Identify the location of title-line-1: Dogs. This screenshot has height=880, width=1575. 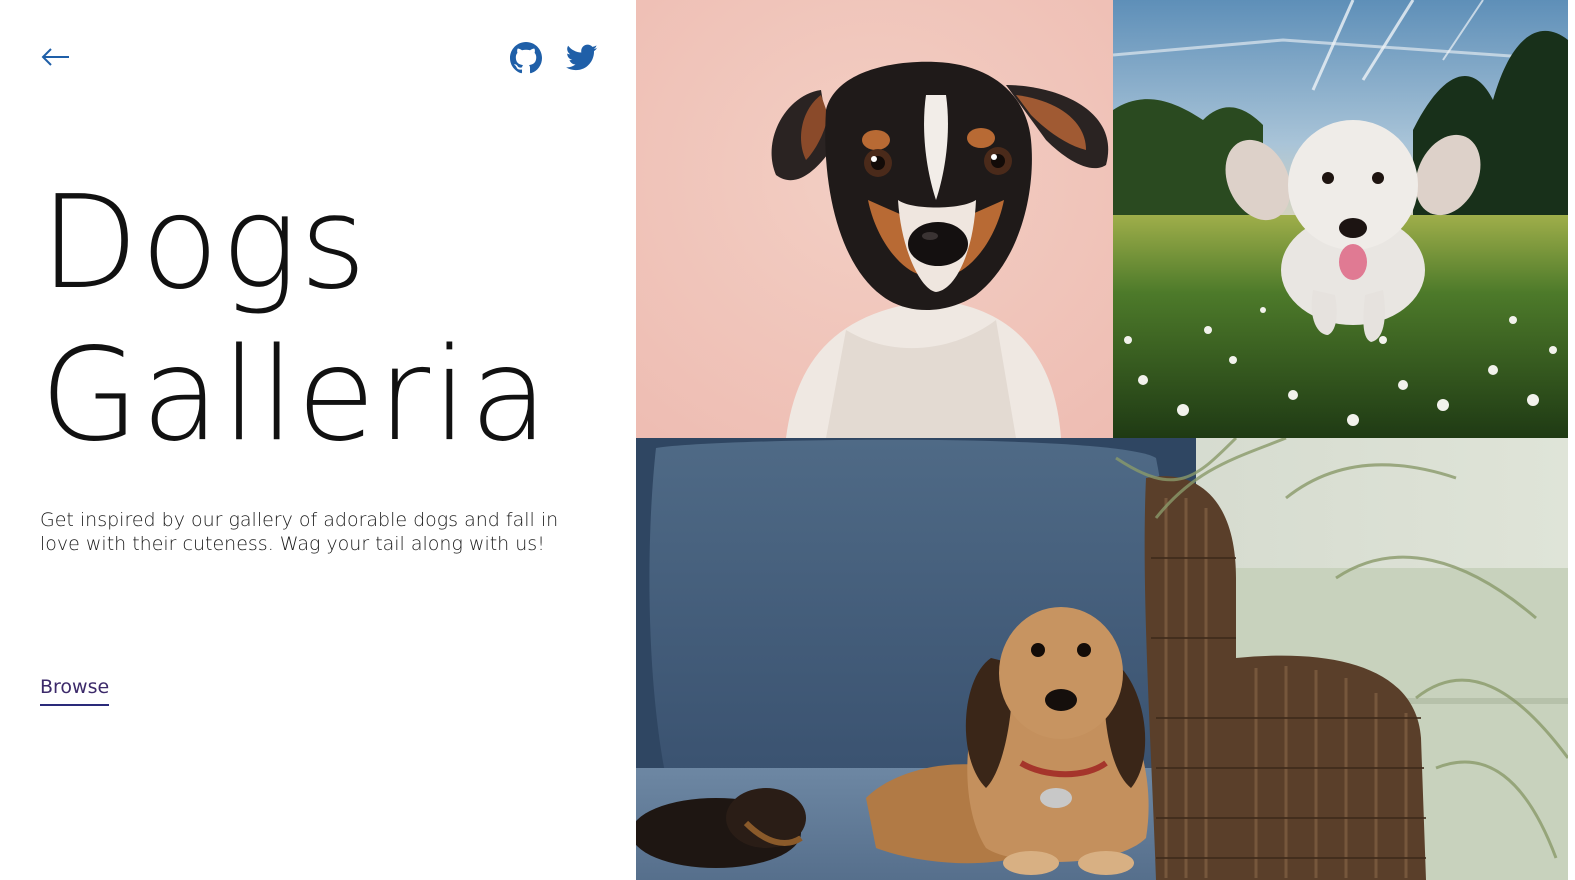
(204, 243).